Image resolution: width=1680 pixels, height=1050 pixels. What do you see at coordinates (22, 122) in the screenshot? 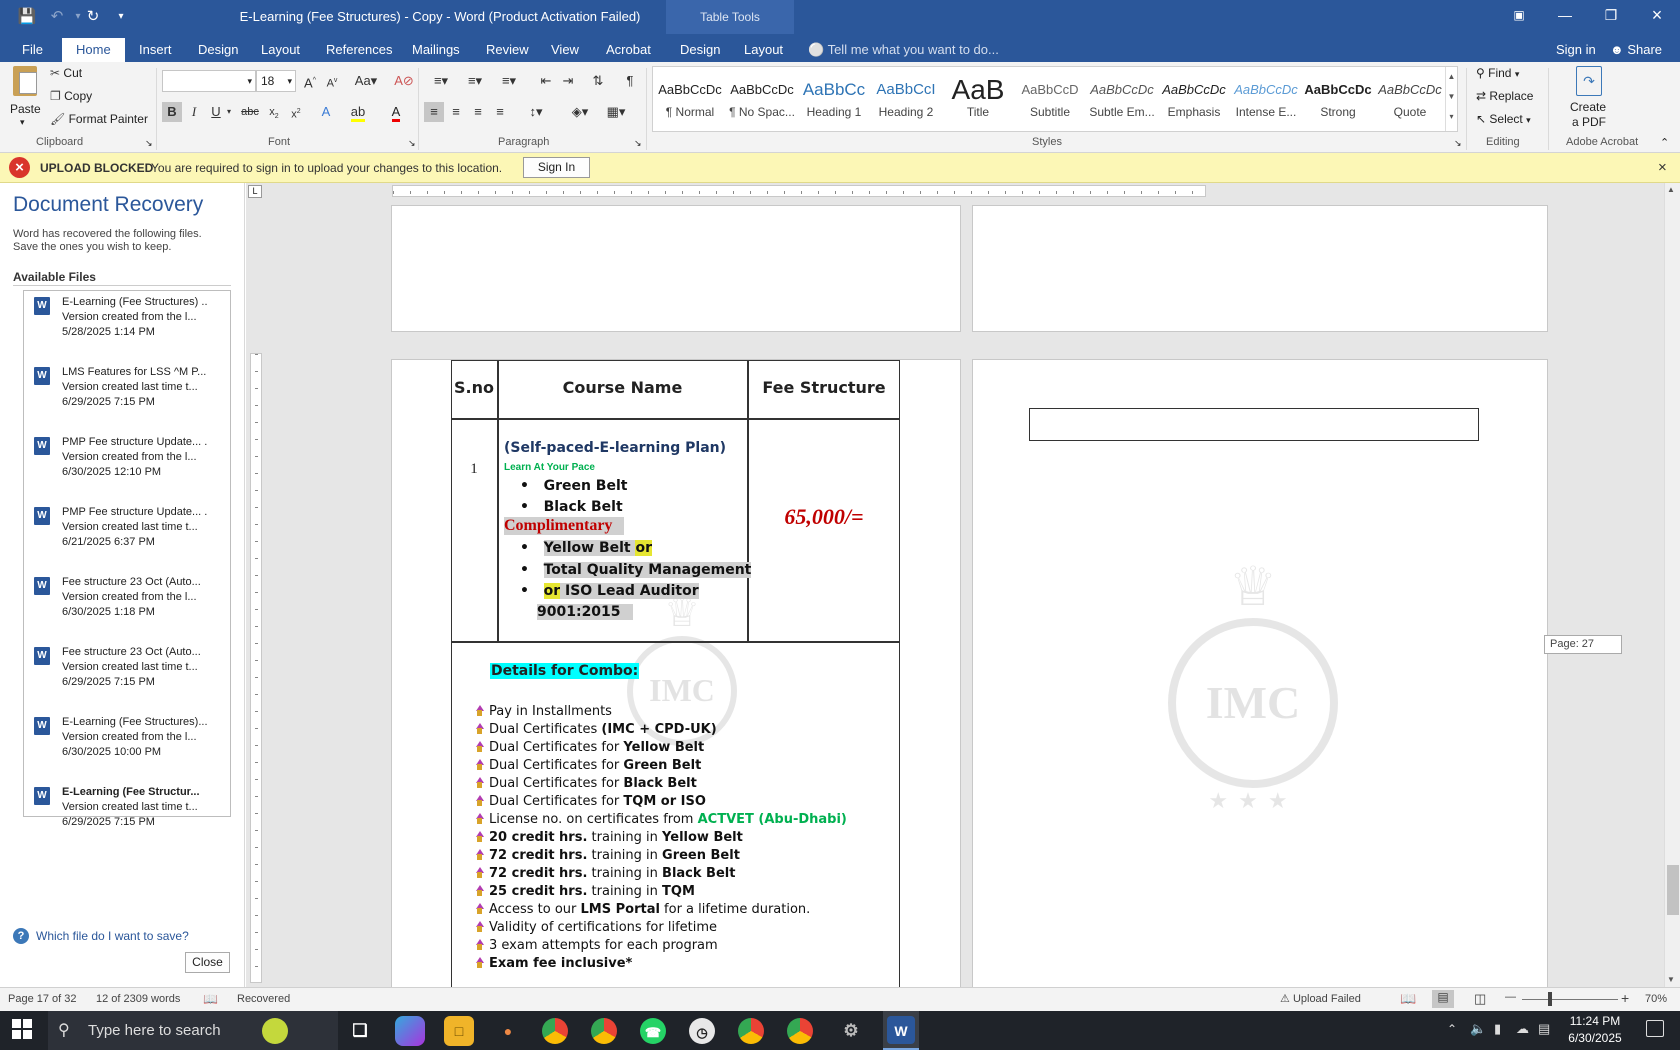
I see `paste-dropdown-icon: ▾` at bounding box center [22, 122].